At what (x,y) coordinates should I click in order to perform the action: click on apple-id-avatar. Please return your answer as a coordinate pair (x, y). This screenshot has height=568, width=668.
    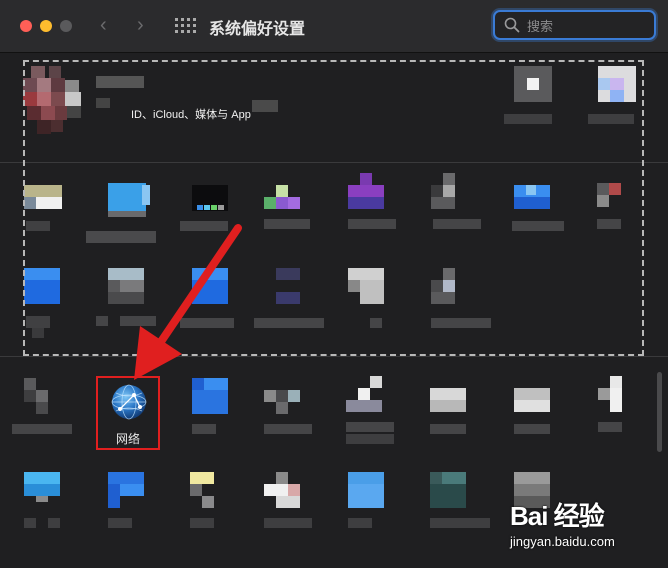
    Looking at the image, I should click on (54, 102).